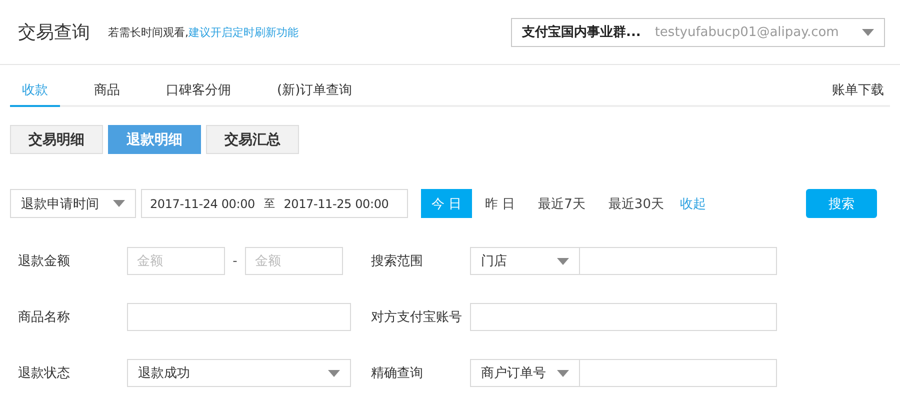 The image size is (900, 405). Describe the element at coordinates (60, 204) in the screenshot. I see `dropdown-value: 退款申请时间` at that location.